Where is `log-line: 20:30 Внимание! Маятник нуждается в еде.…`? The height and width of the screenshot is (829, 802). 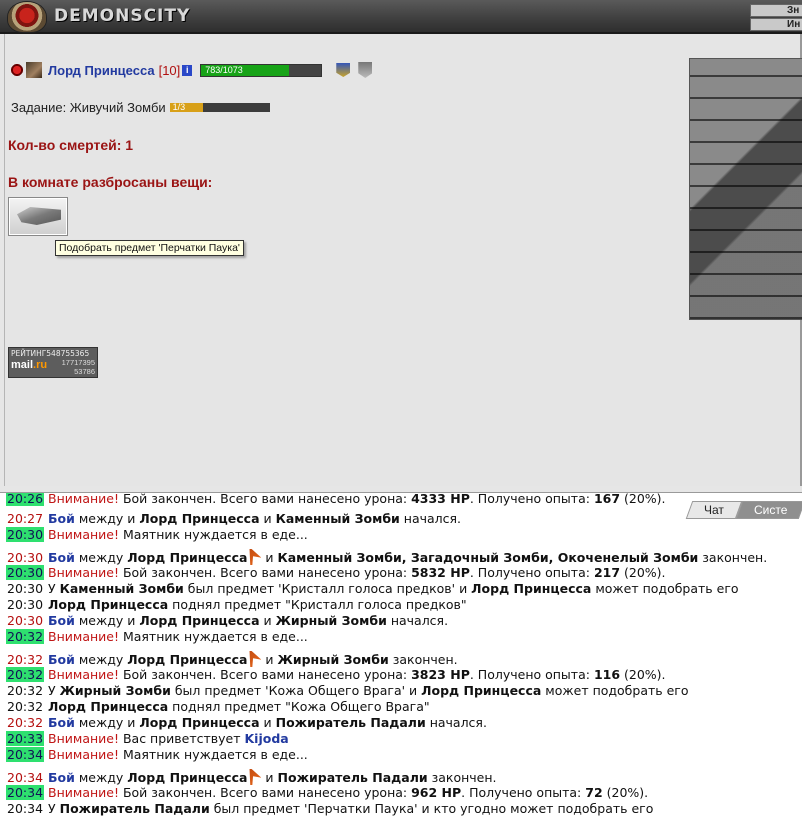
log-line: 20:30 Внимание! Маятник нуждается в еде.… is located at coordinates (157, 535).